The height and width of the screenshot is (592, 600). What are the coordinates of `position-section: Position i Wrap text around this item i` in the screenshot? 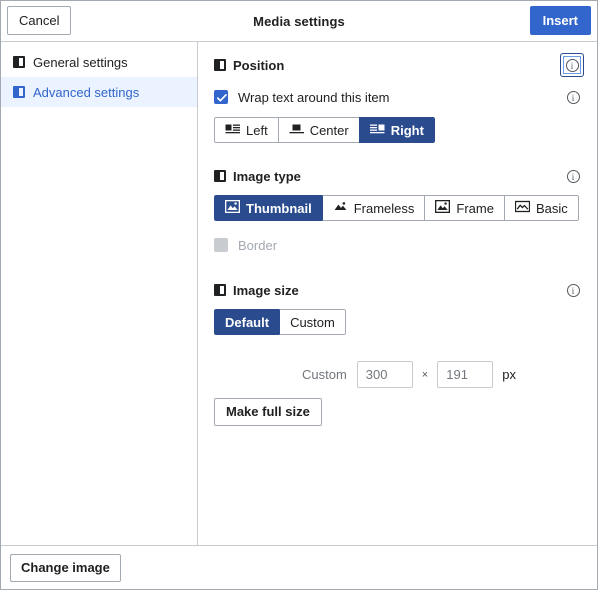 It's located at (399, 98).